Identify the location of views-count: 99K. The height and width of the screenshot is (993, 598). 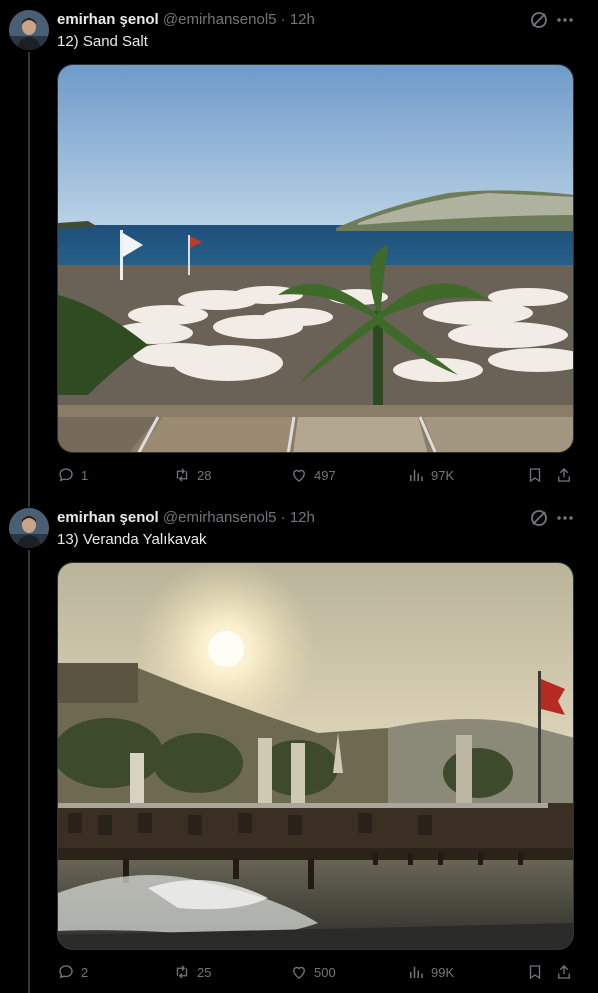
(443, 972).